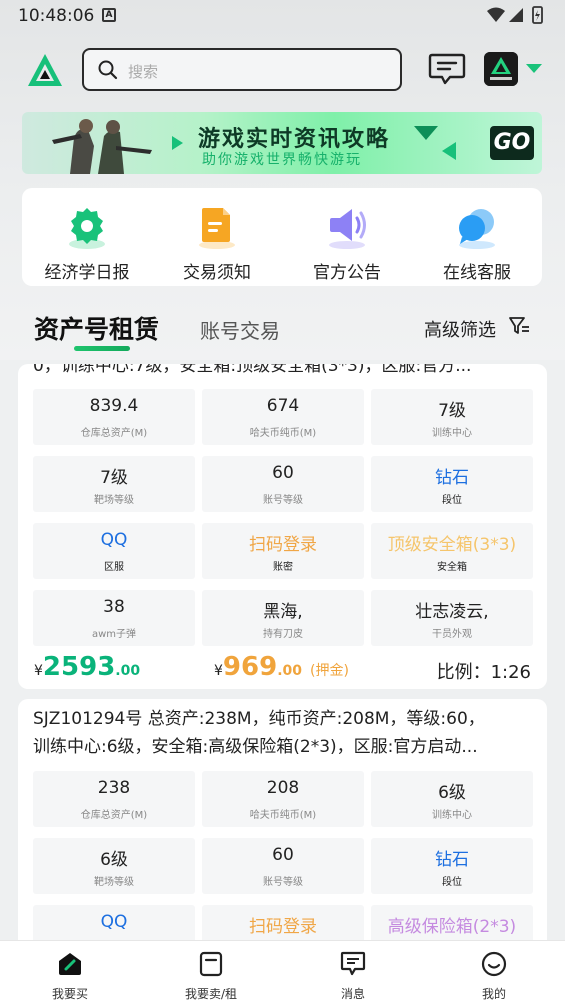  I want to click on stat-value: 壮志凌云,, so click(452, 612).